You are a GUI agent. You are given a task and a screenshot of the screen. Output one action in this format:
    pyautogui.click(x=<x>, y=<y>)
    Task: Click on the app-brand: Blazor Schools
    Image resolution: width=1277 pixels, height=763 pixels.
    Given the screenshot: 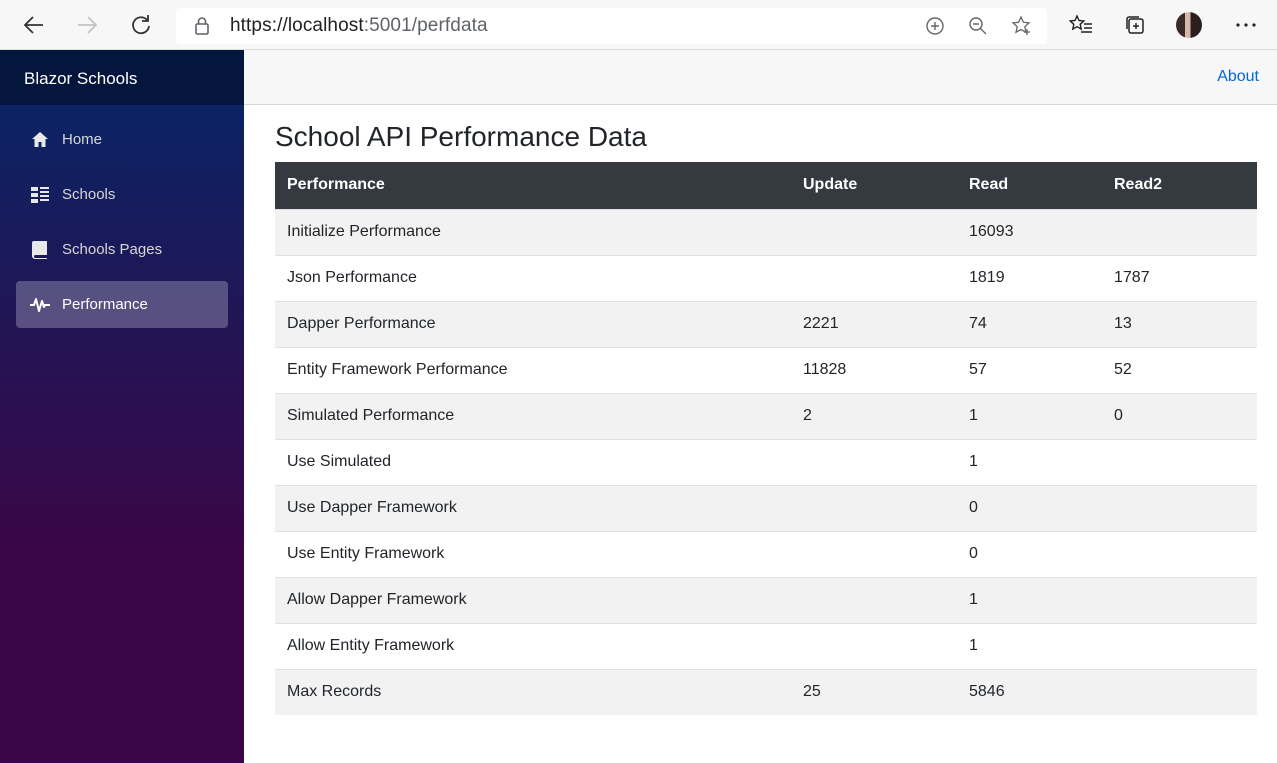 What is the action you would take?
    pyautogui.click(x=122, y=77)
    